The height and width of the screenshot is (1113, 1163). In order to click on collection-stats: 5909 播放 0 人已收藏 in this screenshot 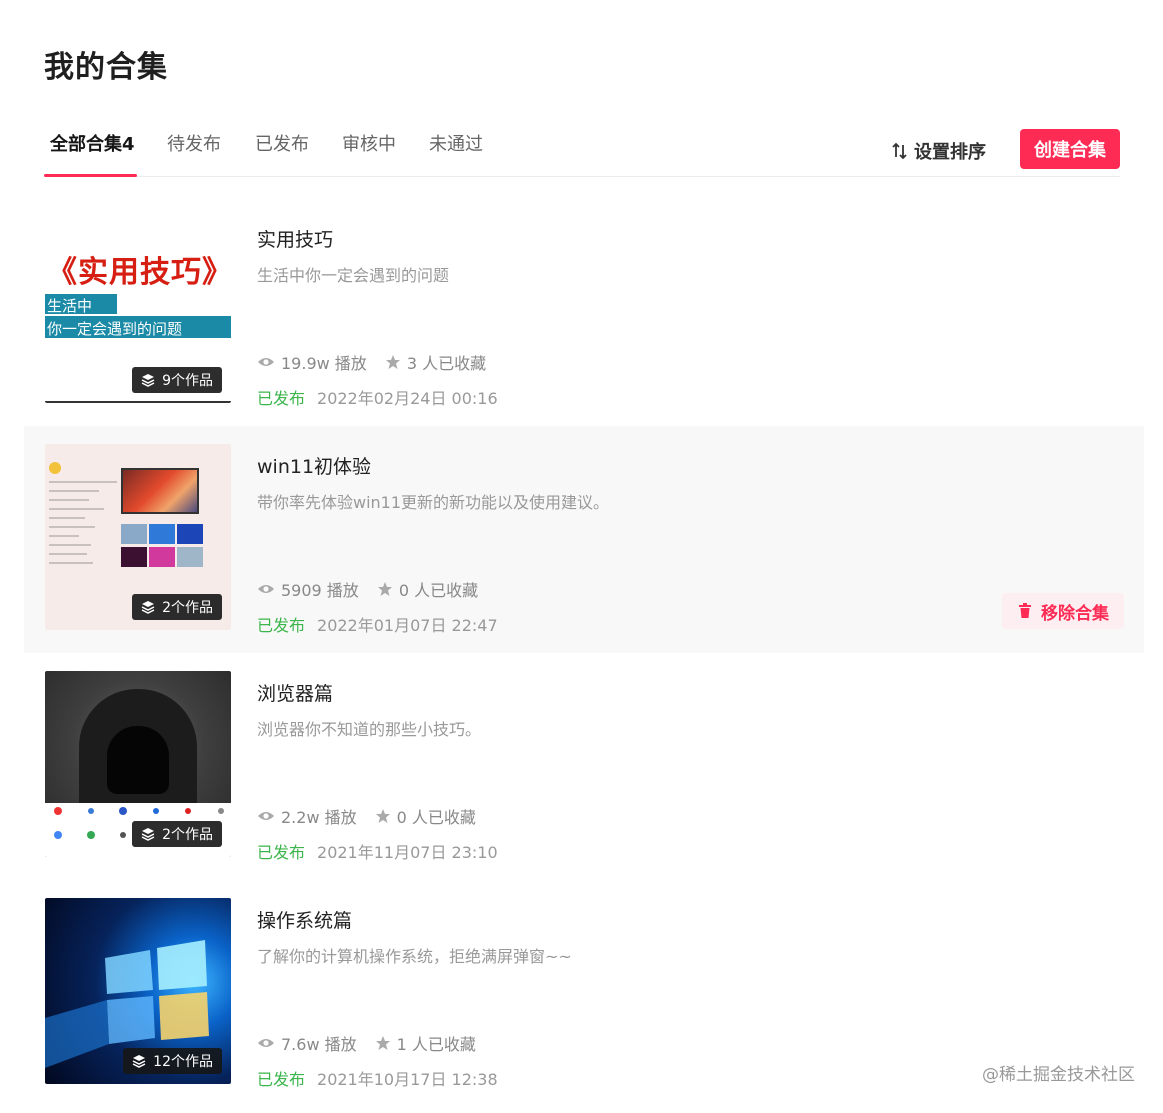, I will do `click(376, 589)`.